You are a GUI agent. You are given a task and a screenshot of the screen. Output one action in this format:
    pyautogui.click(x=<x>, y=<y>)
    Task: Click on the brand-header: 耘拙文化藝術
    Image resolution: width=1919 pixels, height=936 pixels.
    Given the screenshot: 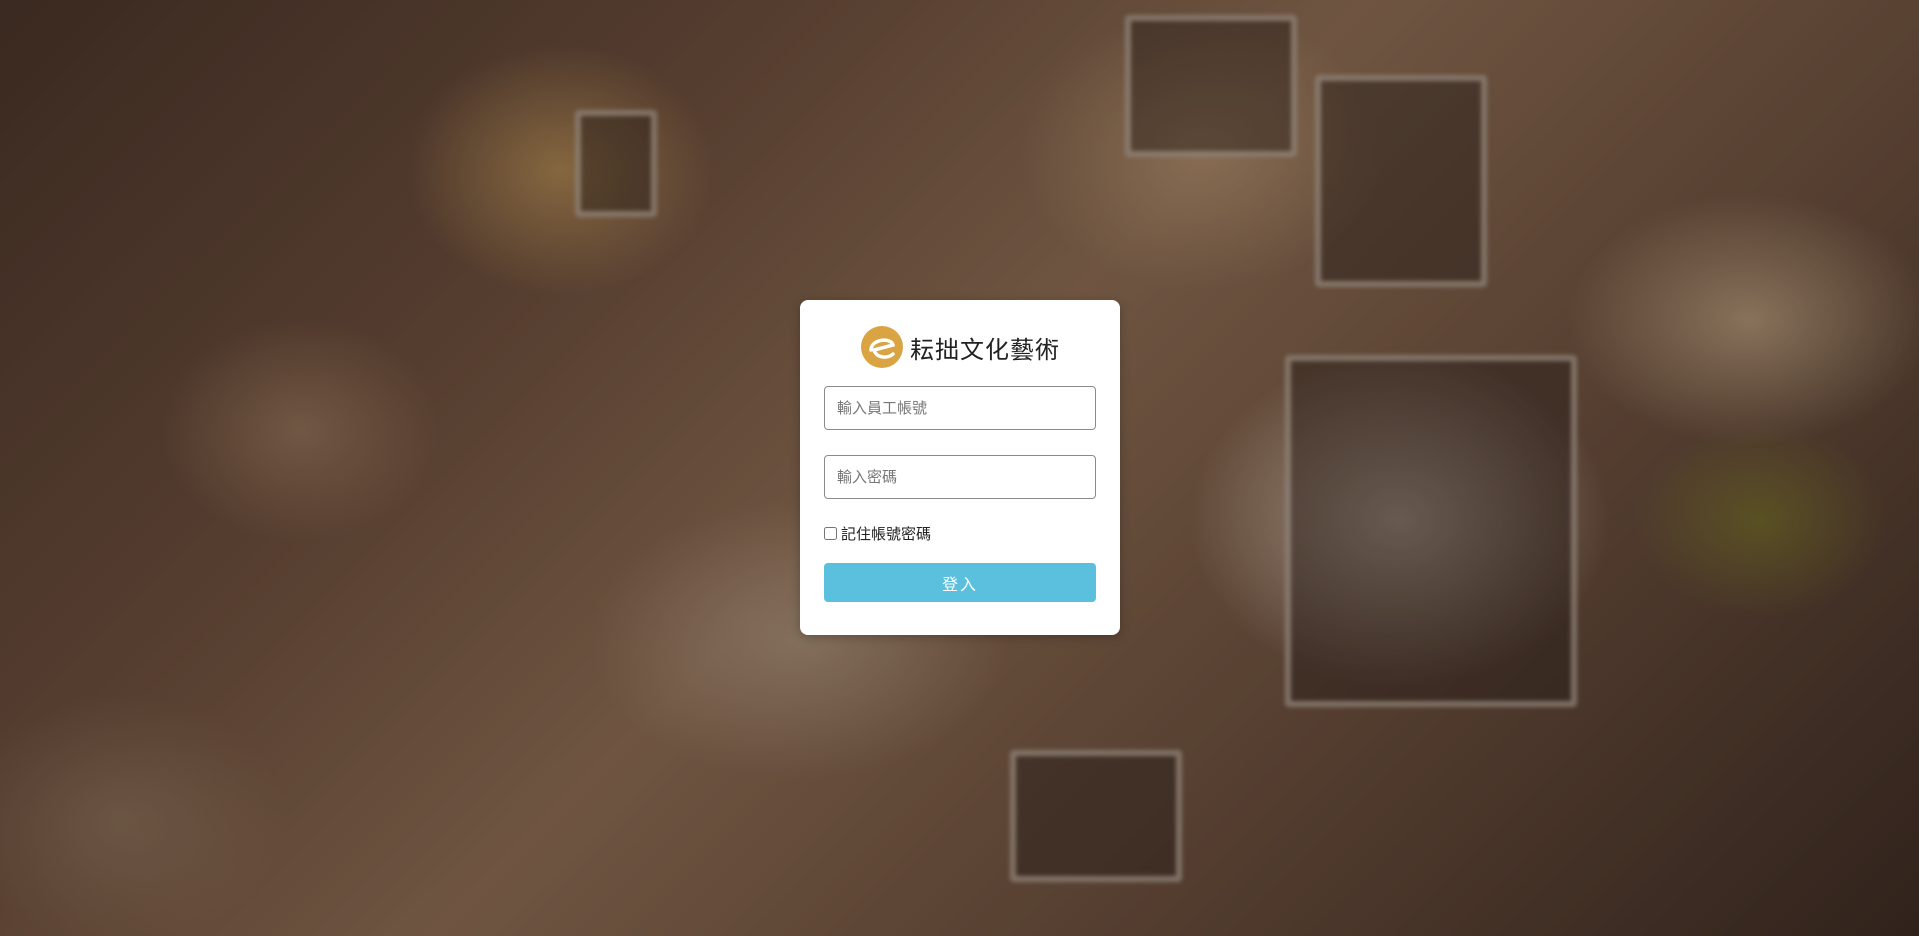 What is the action you would take?
    pyautogui.click(x=960, y=347)
    